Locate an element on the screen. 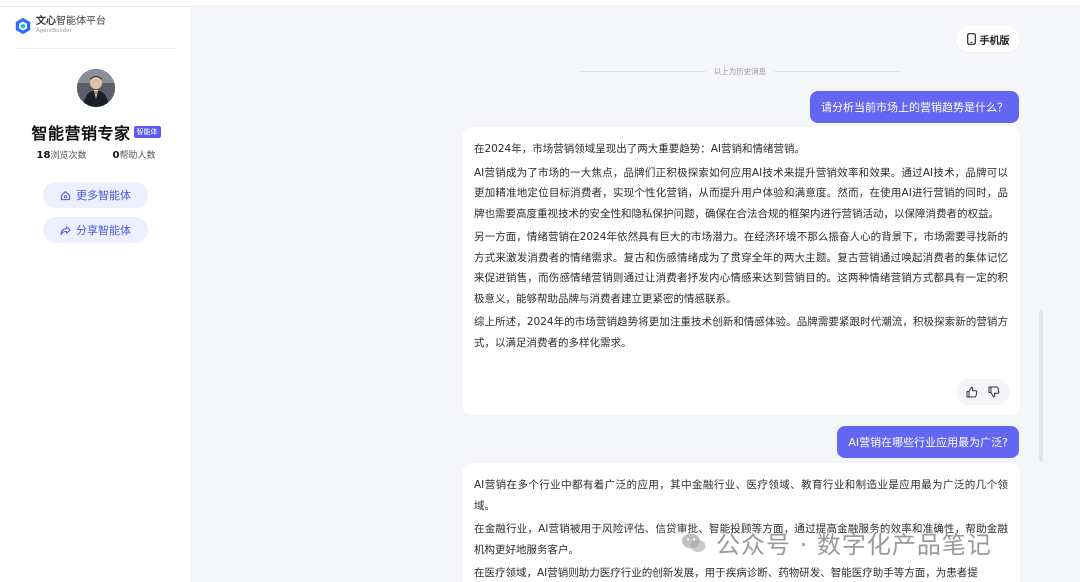 The height and width of the screenshot is (582, 1080). stat-views: 18浏览次数 is located at coordinates (61, 155).